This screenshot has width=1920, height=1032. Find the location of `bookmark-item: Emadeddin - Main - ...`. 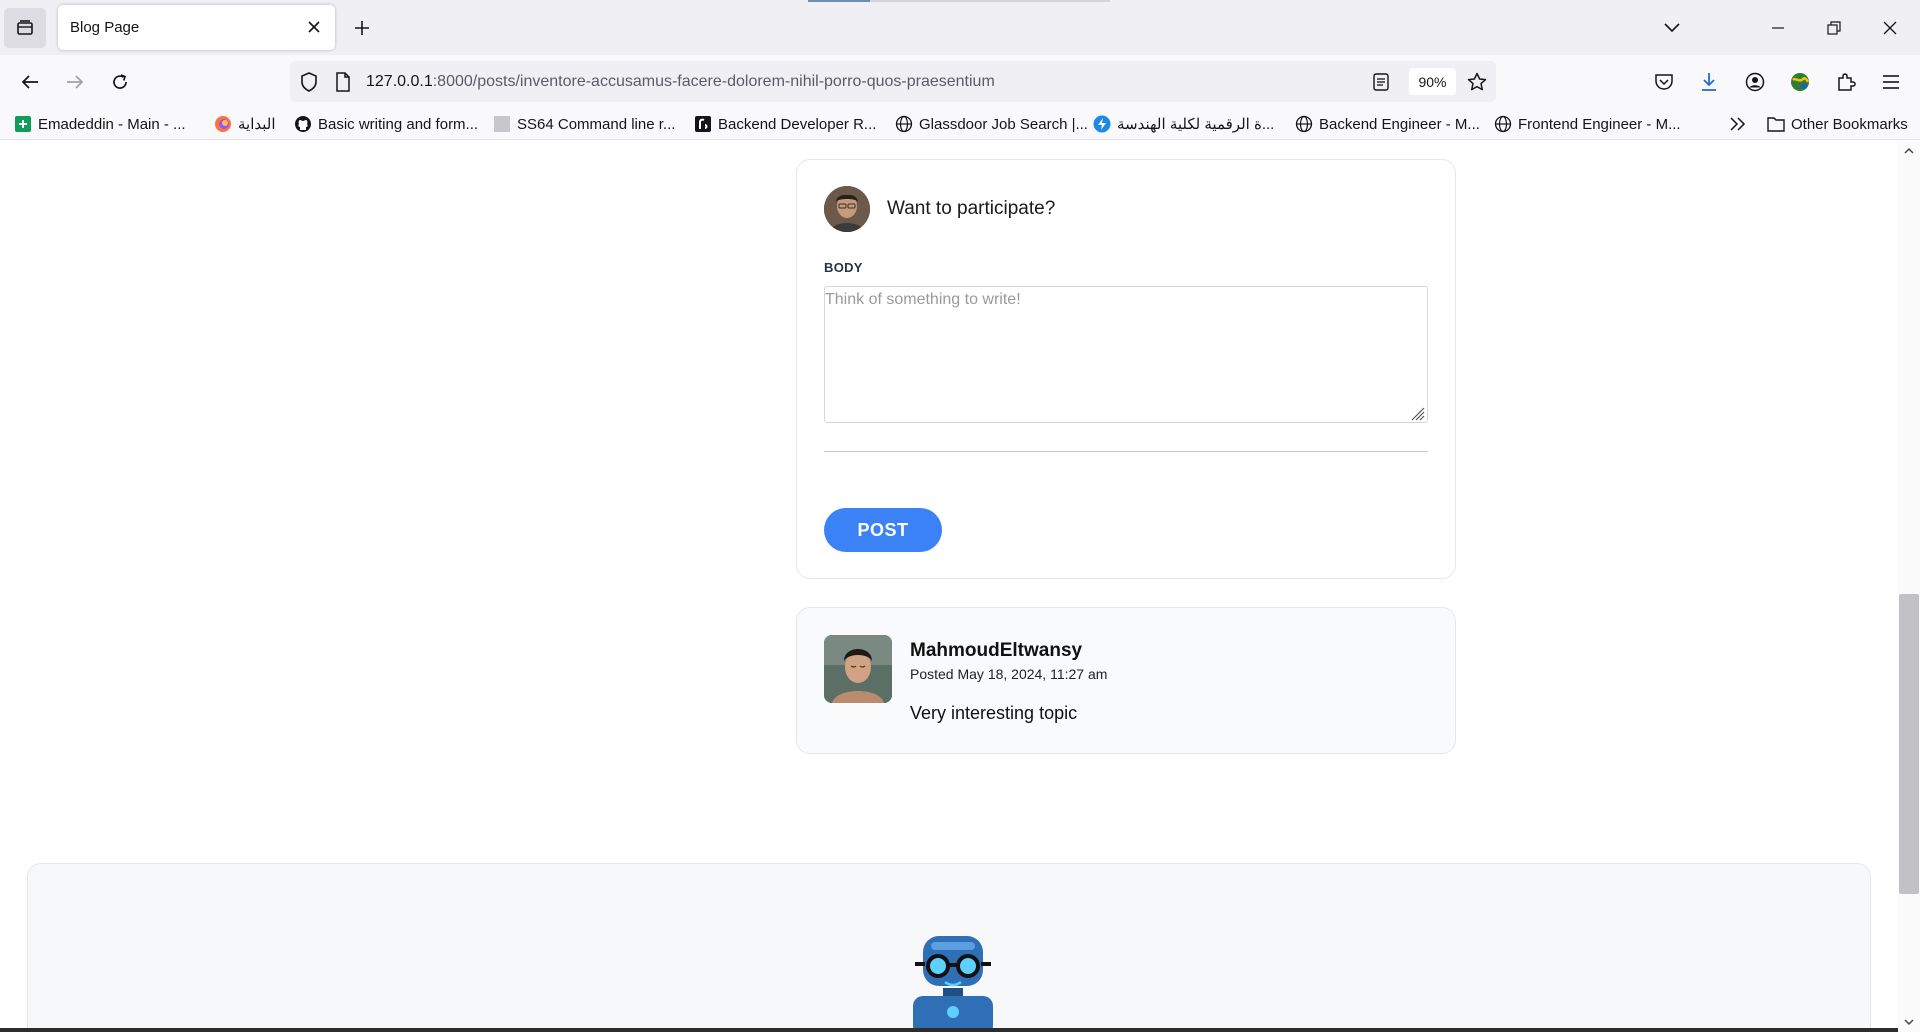

bookmark-item: Emadeddin - Main - ... is located at coordinates (100, 124).